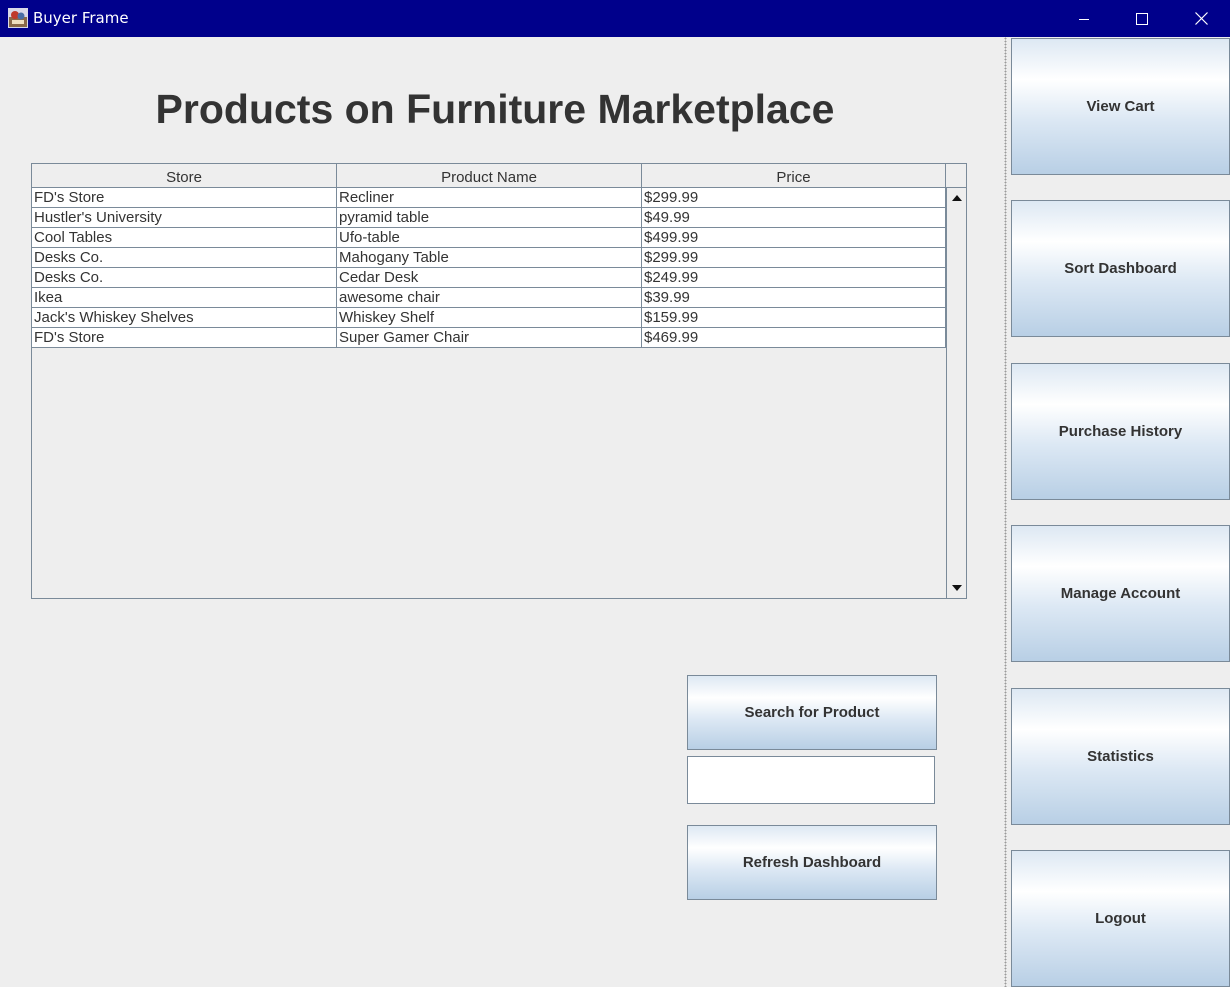  I want to click on arrow-up-icon, so click(956, 198).